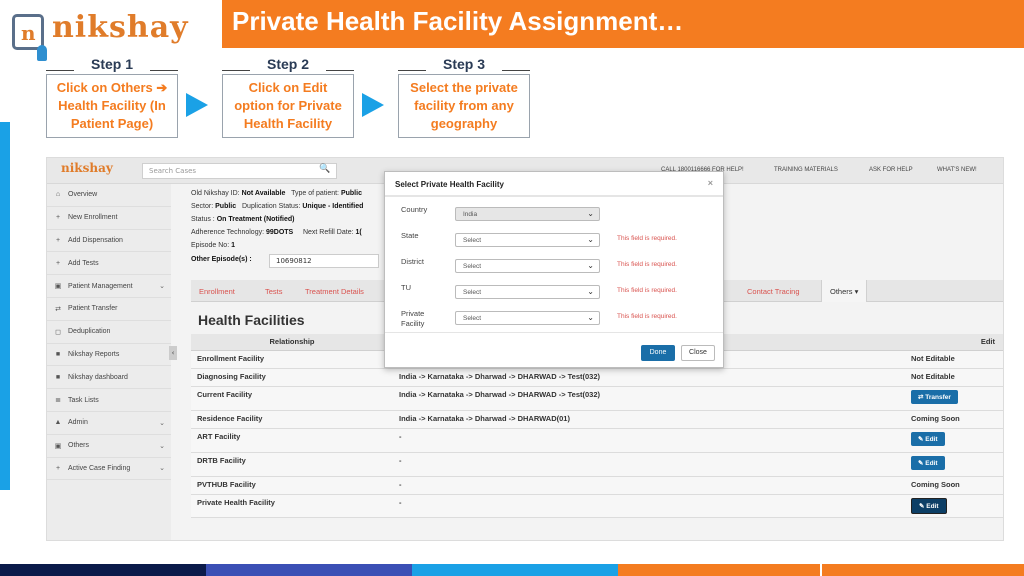 The height and width of the screenshot is (576, 1024). Describe the element at coordinates (109, 195) in the screenshot. I see `sidebar-item: ⌂ Overview` at that location.